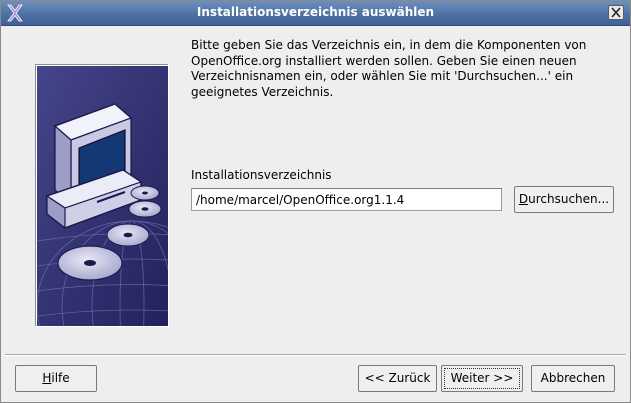  Describe the element at coordinates (60, 378) in the screenshot. I see `help-label: ilfe` at that location.